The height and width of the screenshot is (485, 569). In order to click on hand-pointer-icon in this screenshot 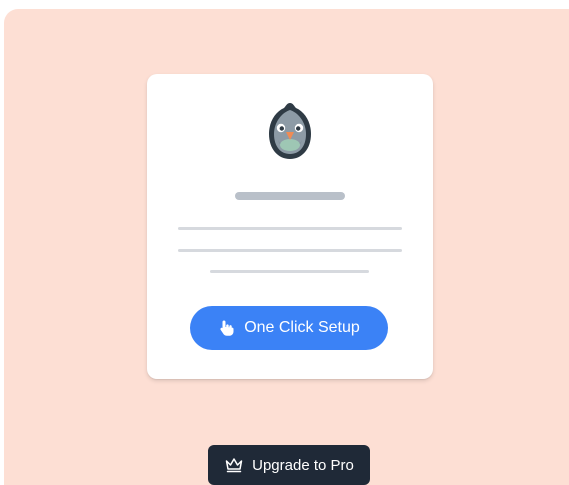, I will do `click(227, 328)`.